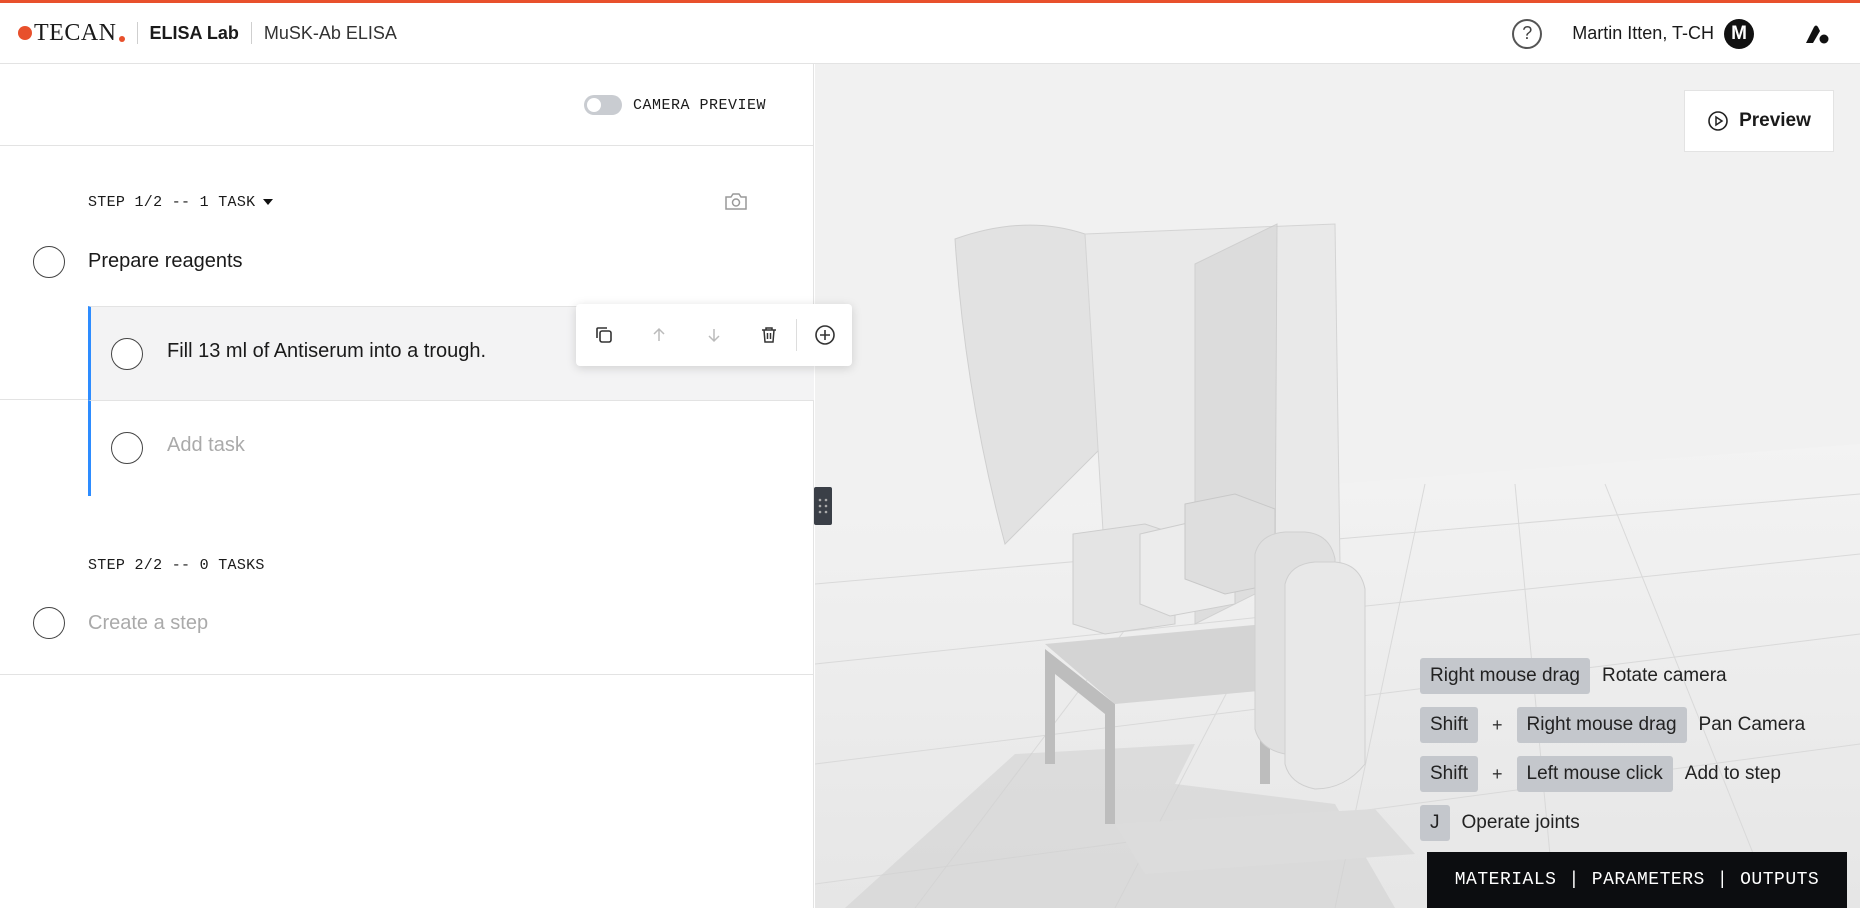  What do you see at coordinates (1752, 724) in the screenshot?
I see `shortcut-action: Pan Camera` at bounding box center [1752, 724].